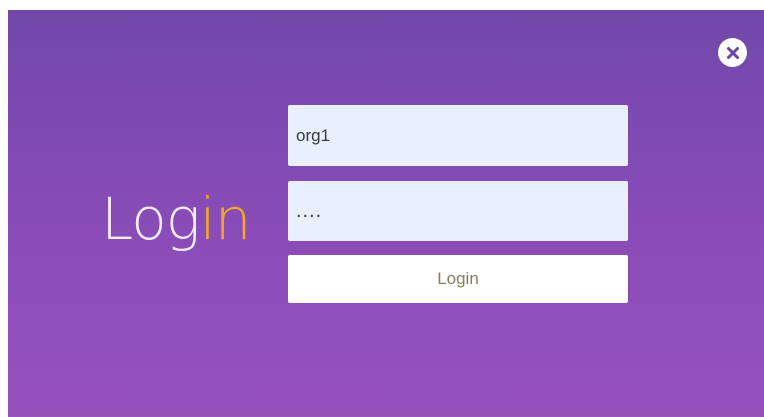 The height and width of the screenshot is (417, 764). I want to click on password-input, so click(458, 211).